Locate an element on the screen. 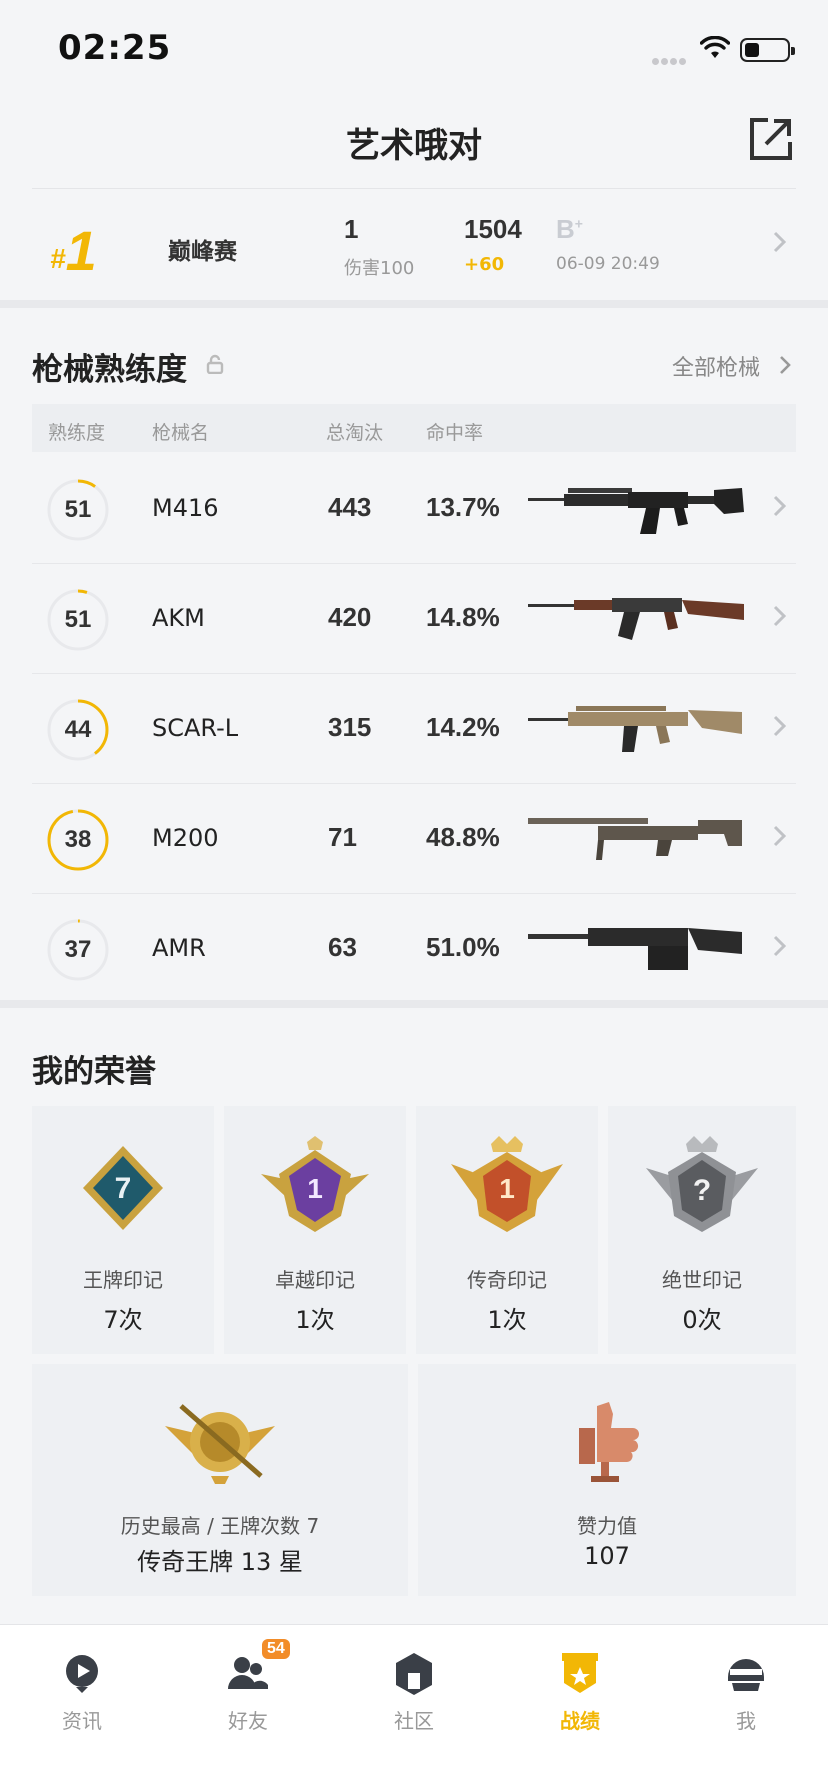 This screenshot has height=1792, width=828. weapon-kills: 420 is located at coordinates (350, 617).